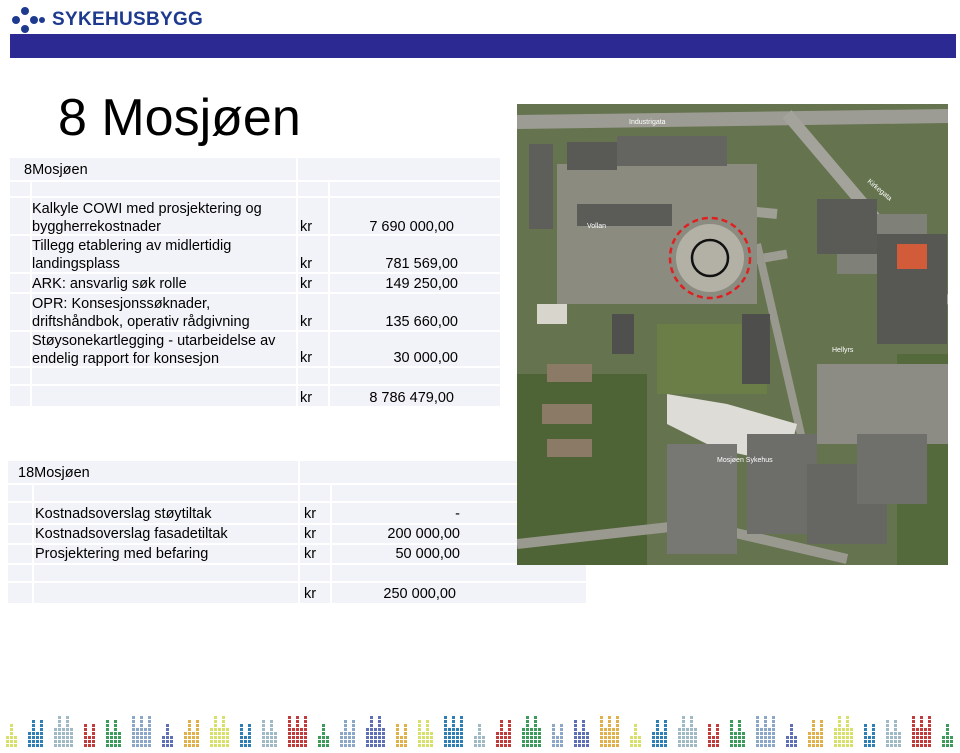  Describe the element at coordinates (109, 284) in the screenshot. I see `table1-row-desc: ARK: ansvarlig søk rolle` at that location.